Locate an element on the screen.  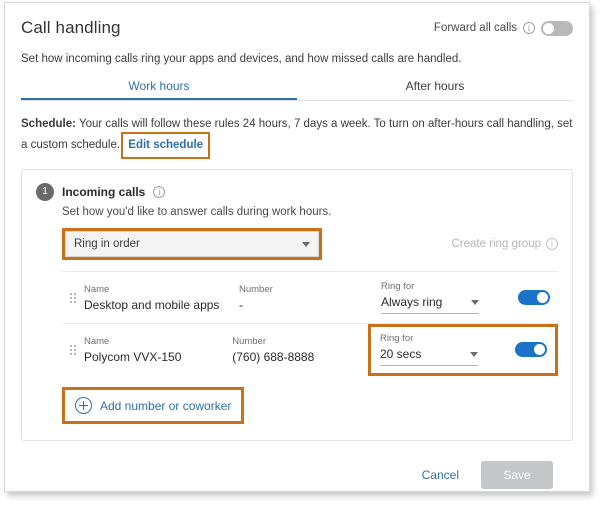
tab-after-hours: After hours is located at coordinates (435, 89).